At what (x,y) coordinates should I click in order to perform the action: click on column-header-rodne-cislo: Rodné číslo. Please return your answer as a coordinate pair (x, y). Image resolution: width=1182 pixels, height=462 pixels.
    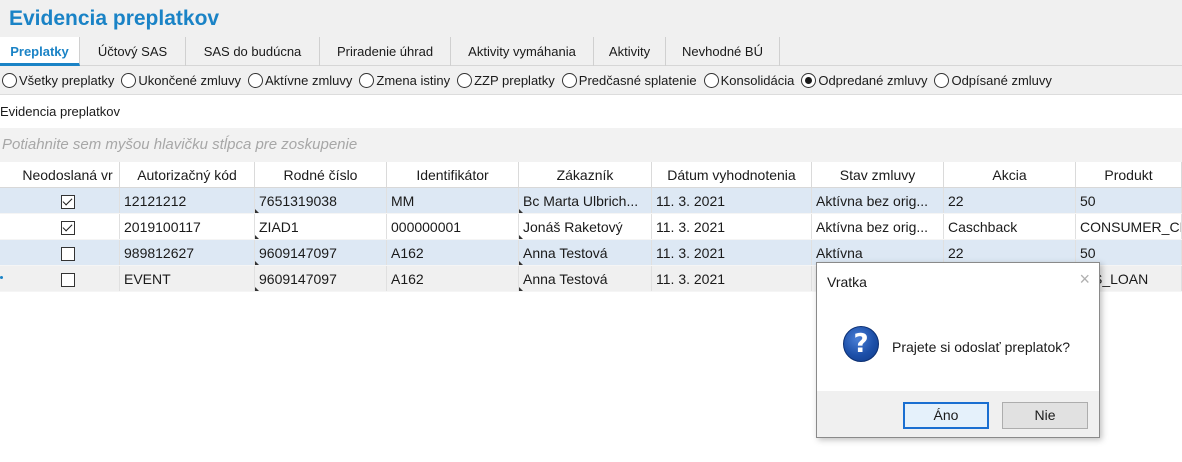
    Looking at the image, I should click on (321, 174).